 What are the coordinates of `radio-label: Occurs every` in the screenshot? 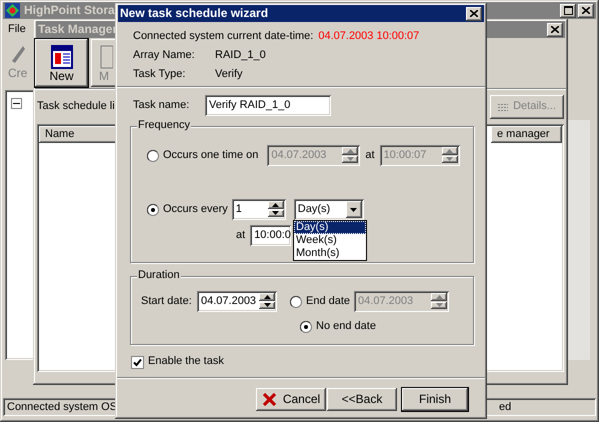 It's located at (195, 209).